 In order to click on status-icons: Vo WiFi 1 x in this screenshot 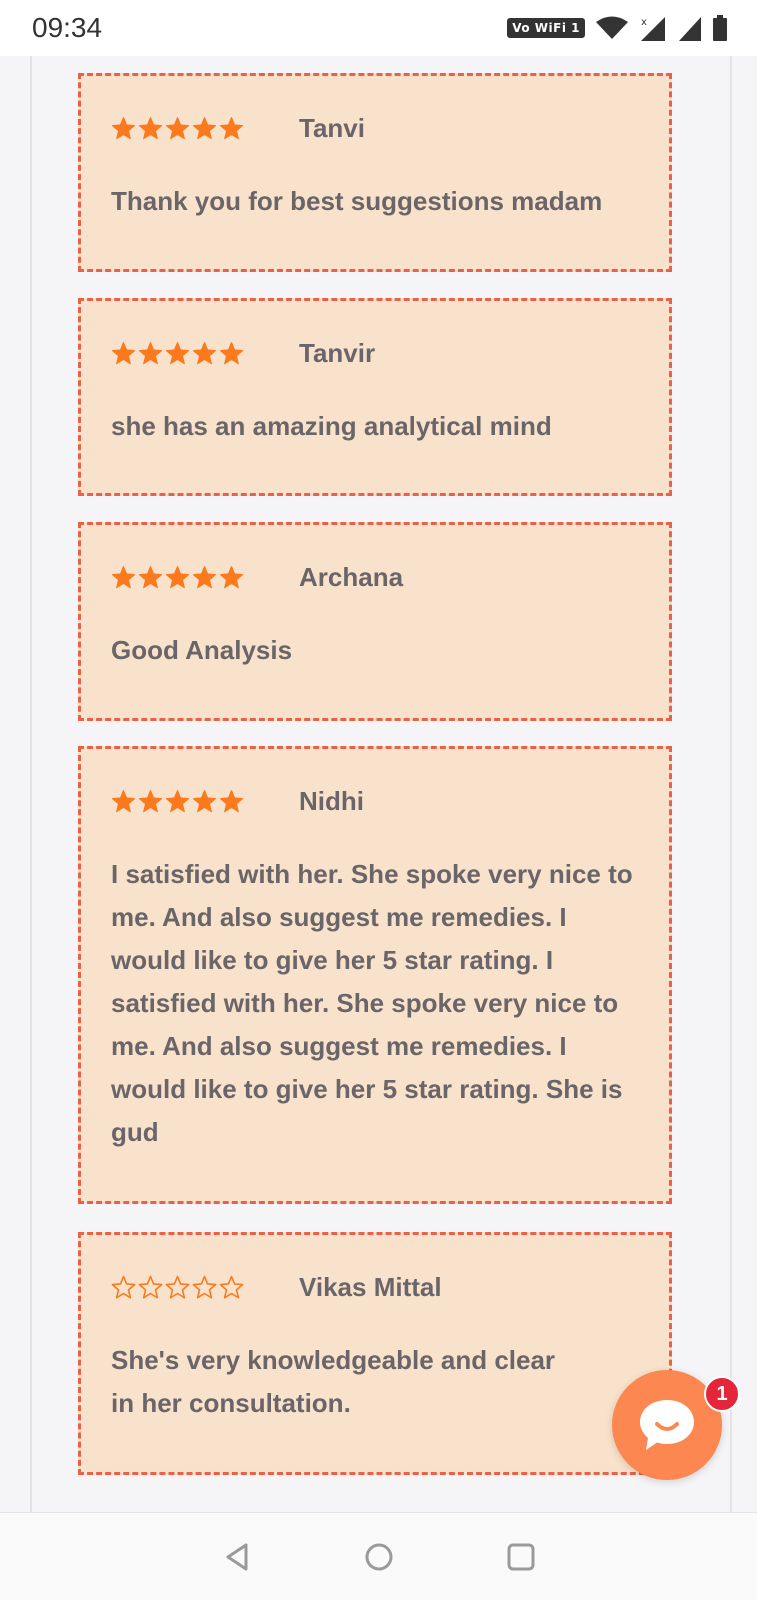, I will do `click(617, 28)`.